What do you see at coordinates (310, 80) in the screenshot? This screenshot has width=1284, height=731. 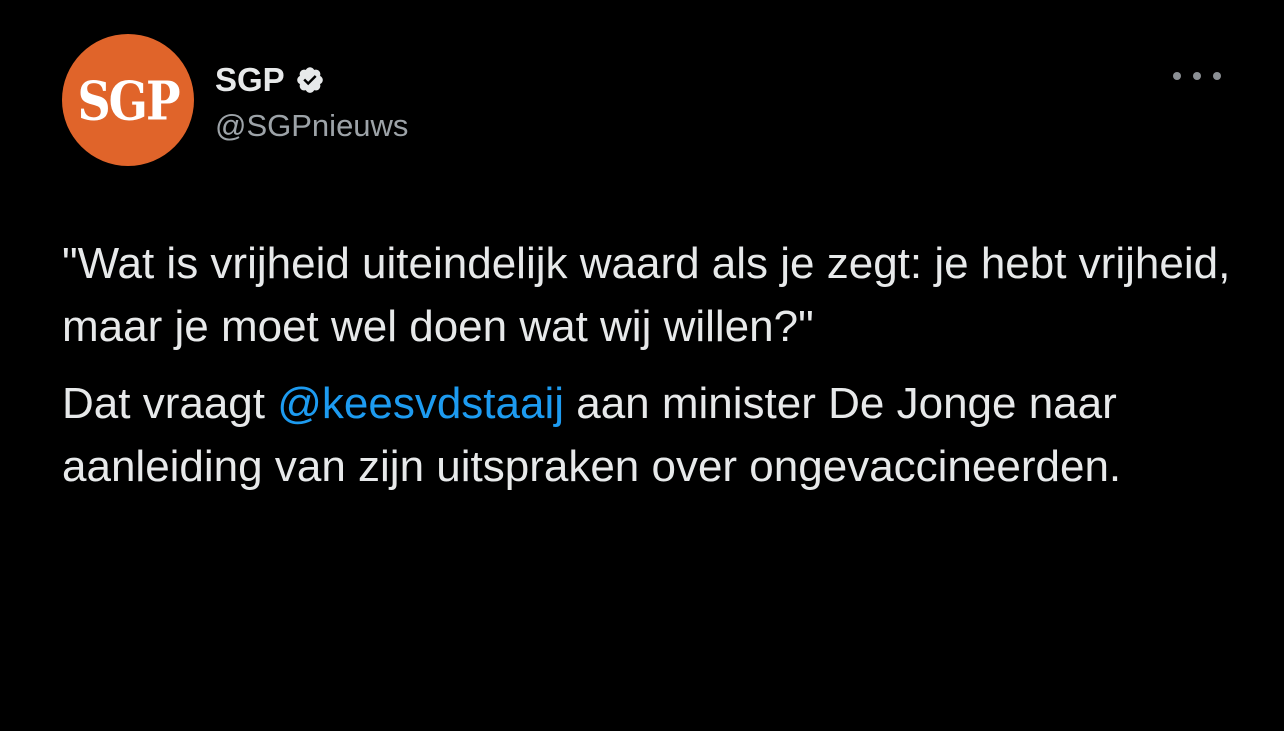 I see `verified-badge-icon` at bounding box center [310, 80].